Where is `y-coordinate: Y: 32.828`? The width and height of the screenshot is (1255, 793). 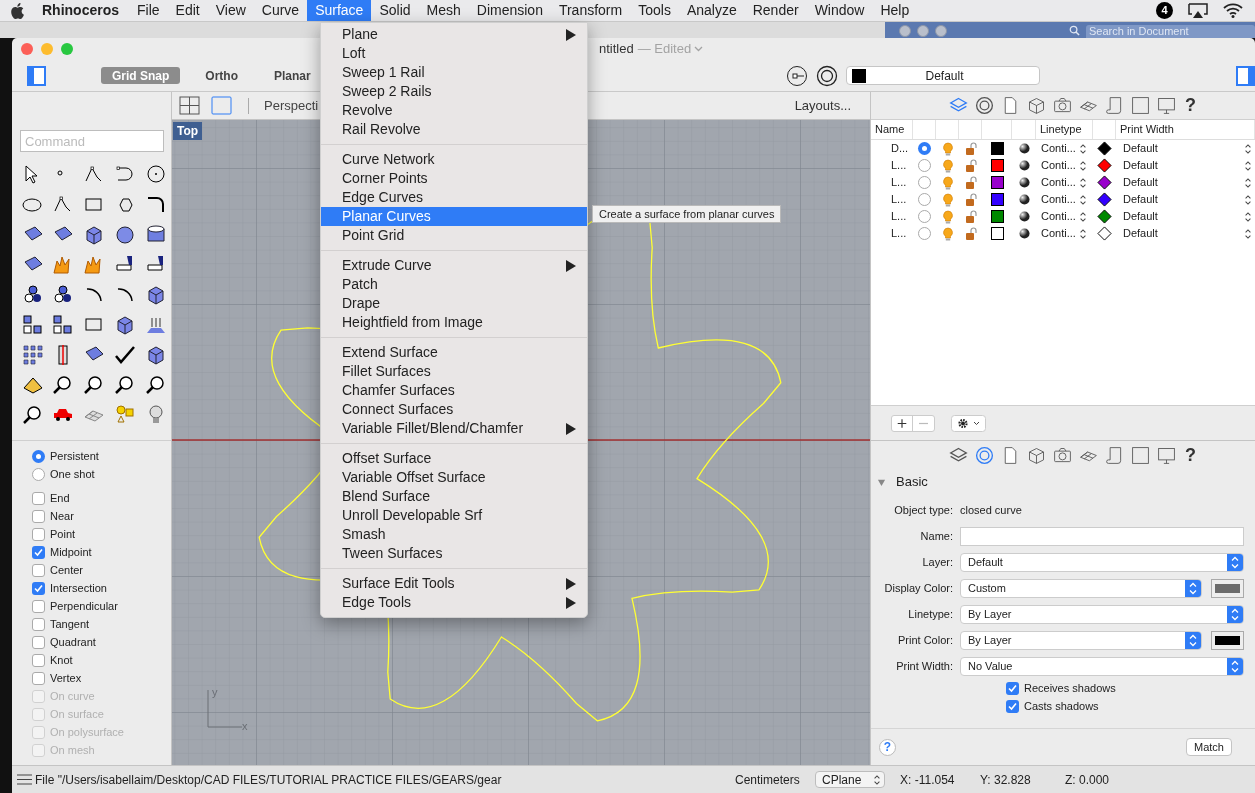 y-coordinate: Y: 32.828 is located at coordinates (1006, 780).